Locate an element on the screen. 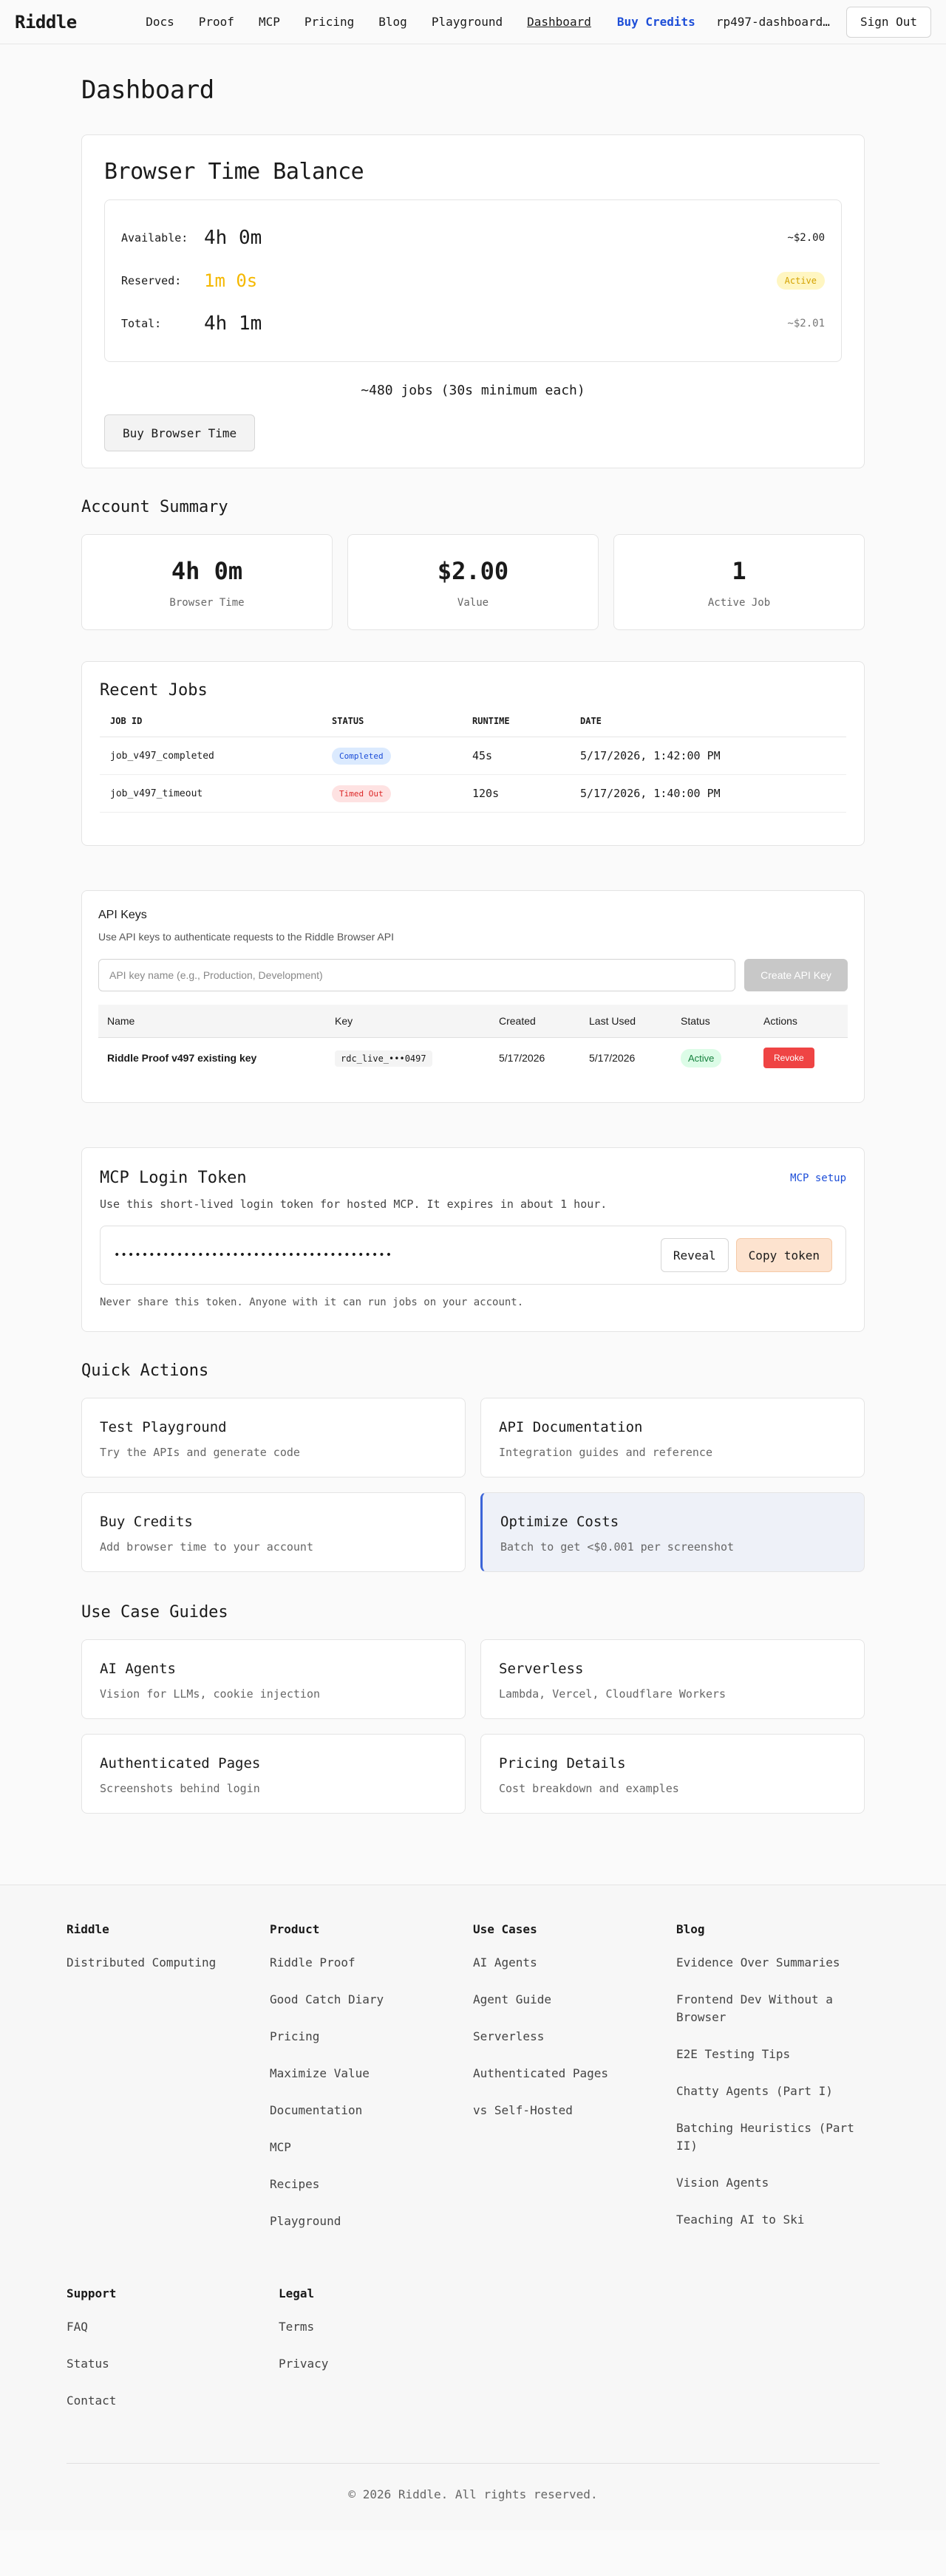  api-keys-title: API Keys is located at coordinates (122, 915).